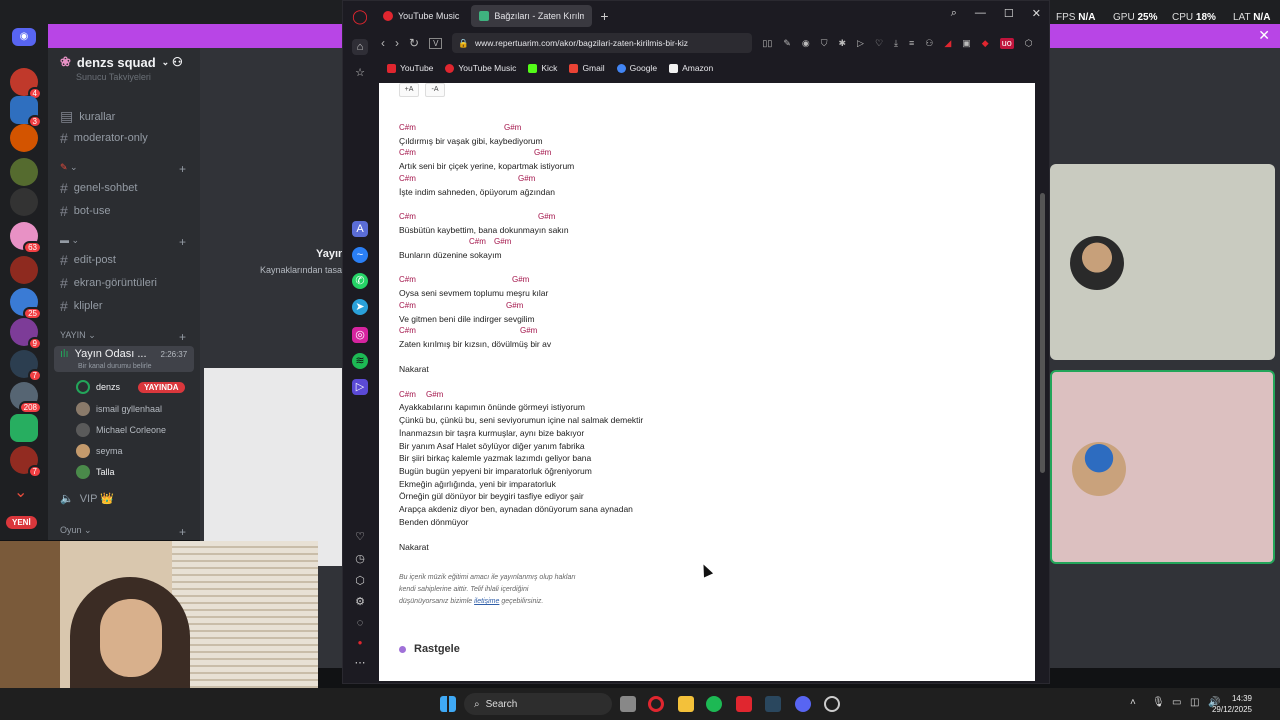 This screenshot has height=720, width=1280. I want to click on reader-icon: ▯▯, so click(767, 43).